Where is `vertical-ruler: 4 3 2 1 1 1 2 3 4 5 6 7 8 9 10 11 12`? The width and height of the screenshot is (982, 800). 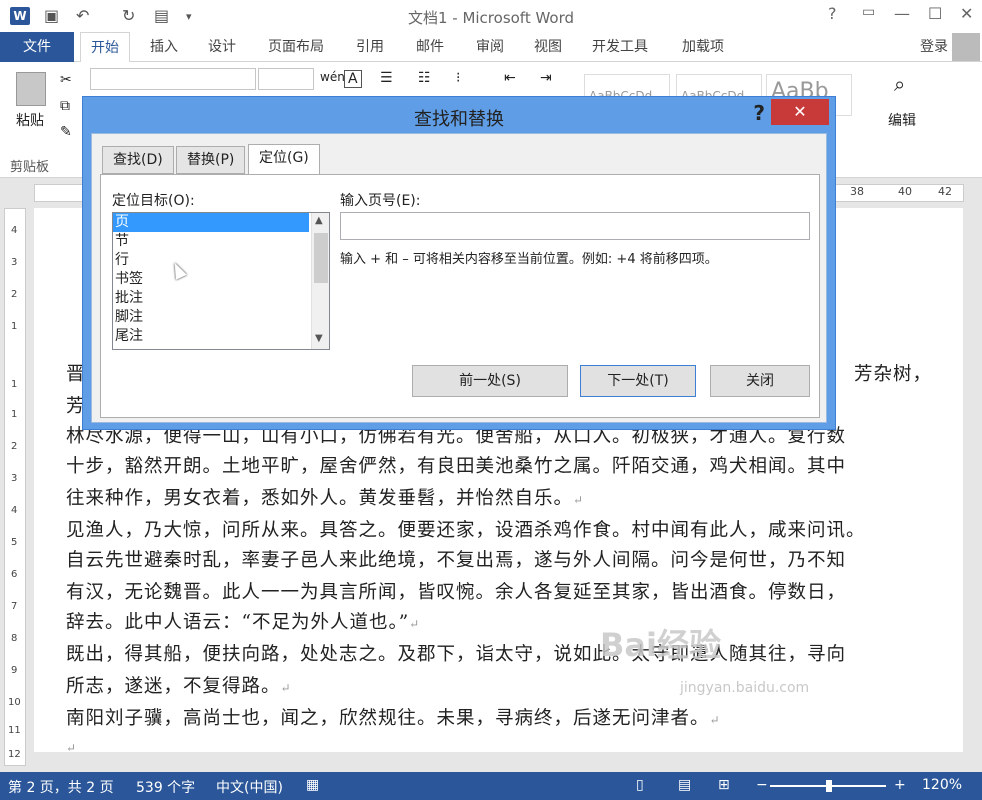
vertical-ruler: 4 3 2 1 1 1 2 3 4 5 6 7 8 9 10 11 12 is located at coordinates (15, 487).